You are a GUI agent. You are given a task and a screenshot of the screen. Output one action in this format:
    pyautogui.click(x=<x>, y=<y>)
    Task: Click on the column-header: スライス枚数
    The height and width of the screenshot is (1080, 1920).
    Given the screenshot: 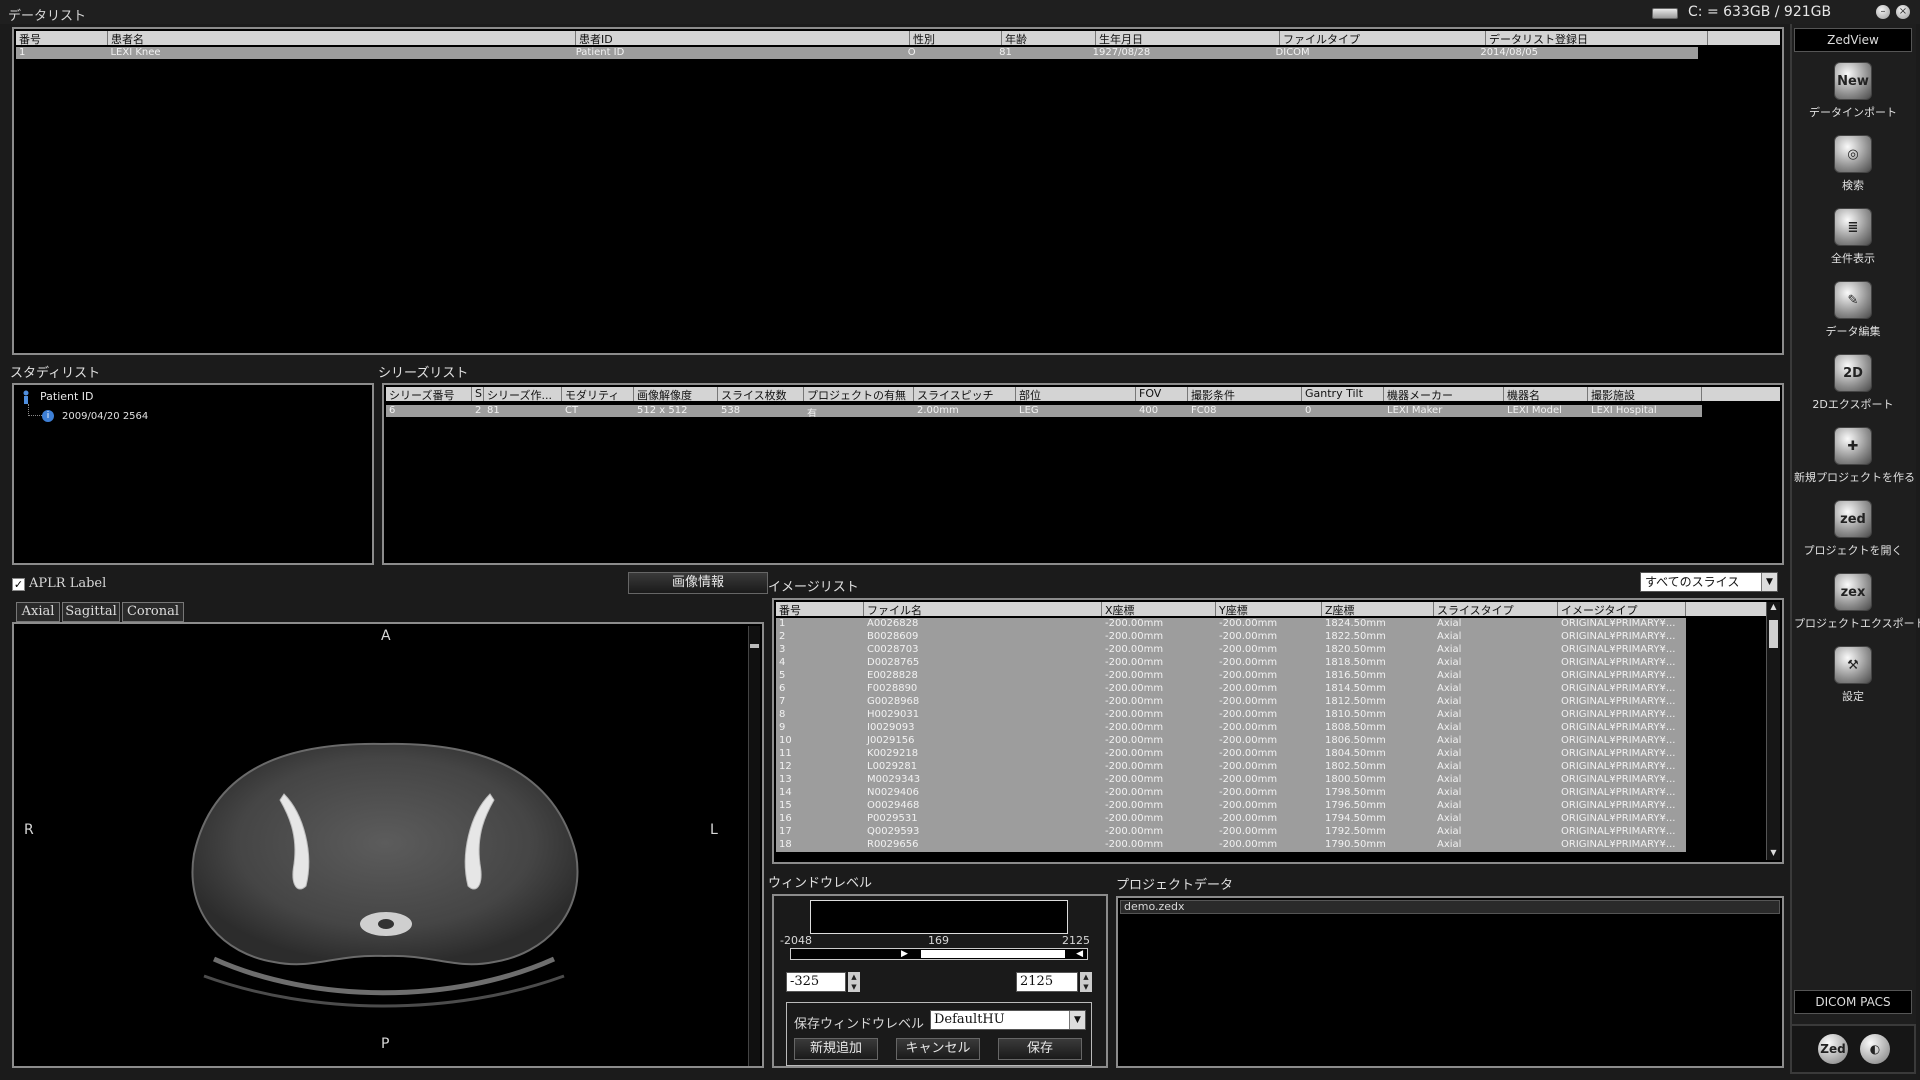 What is the action you would take?
    pyautogui.click(x=761, y=394)
    